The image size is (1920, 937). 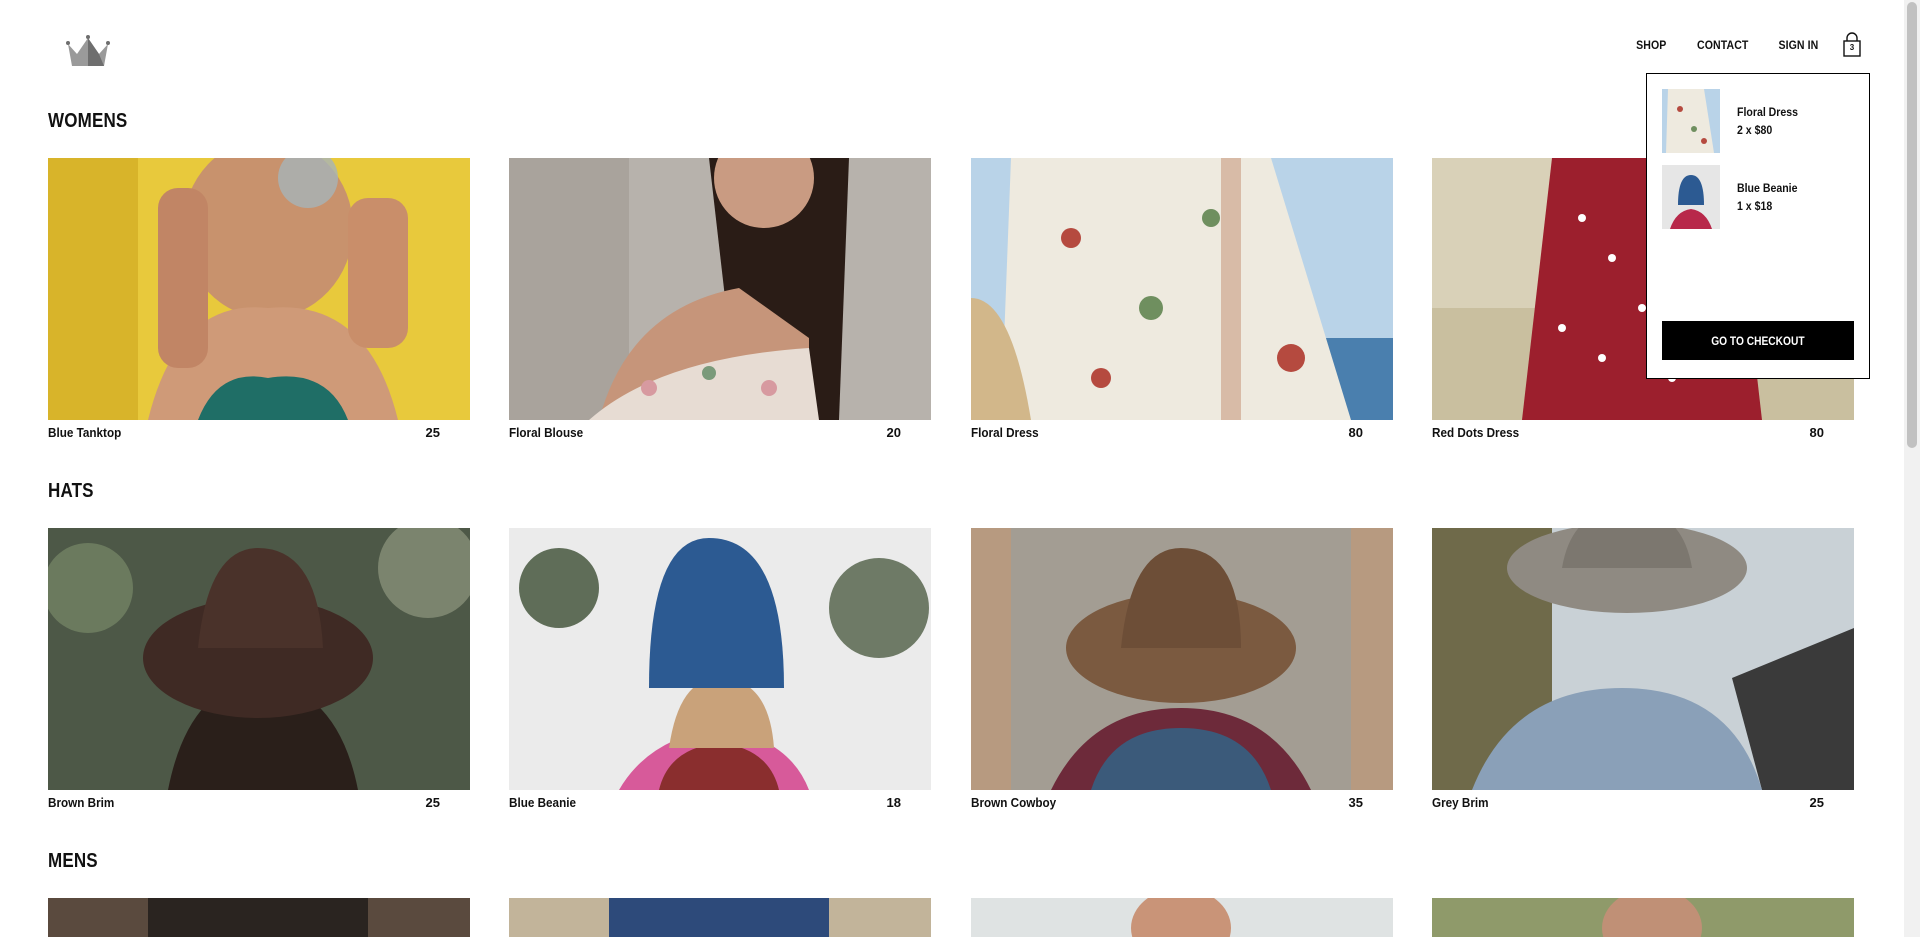 I want to click on nav-shop-link: SHOP, so click(x=1651, y=45).